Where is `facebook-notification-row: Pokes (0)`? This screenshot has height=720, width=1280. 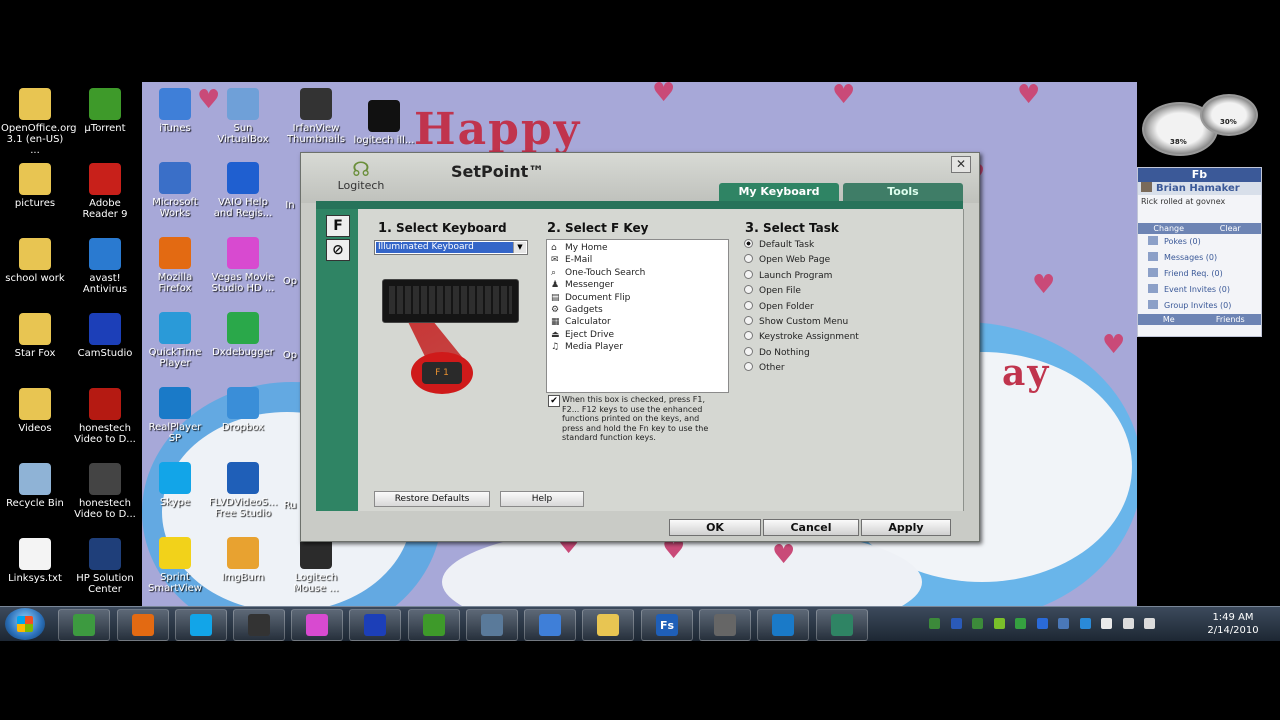
facebook-notification-row: Pokes (0) is located at coordinates (1199, 242).